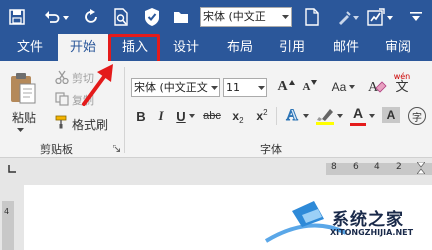 This screenshot has width=432, height=250. I want to click on case-dropdown-icon, so click(352, 87).